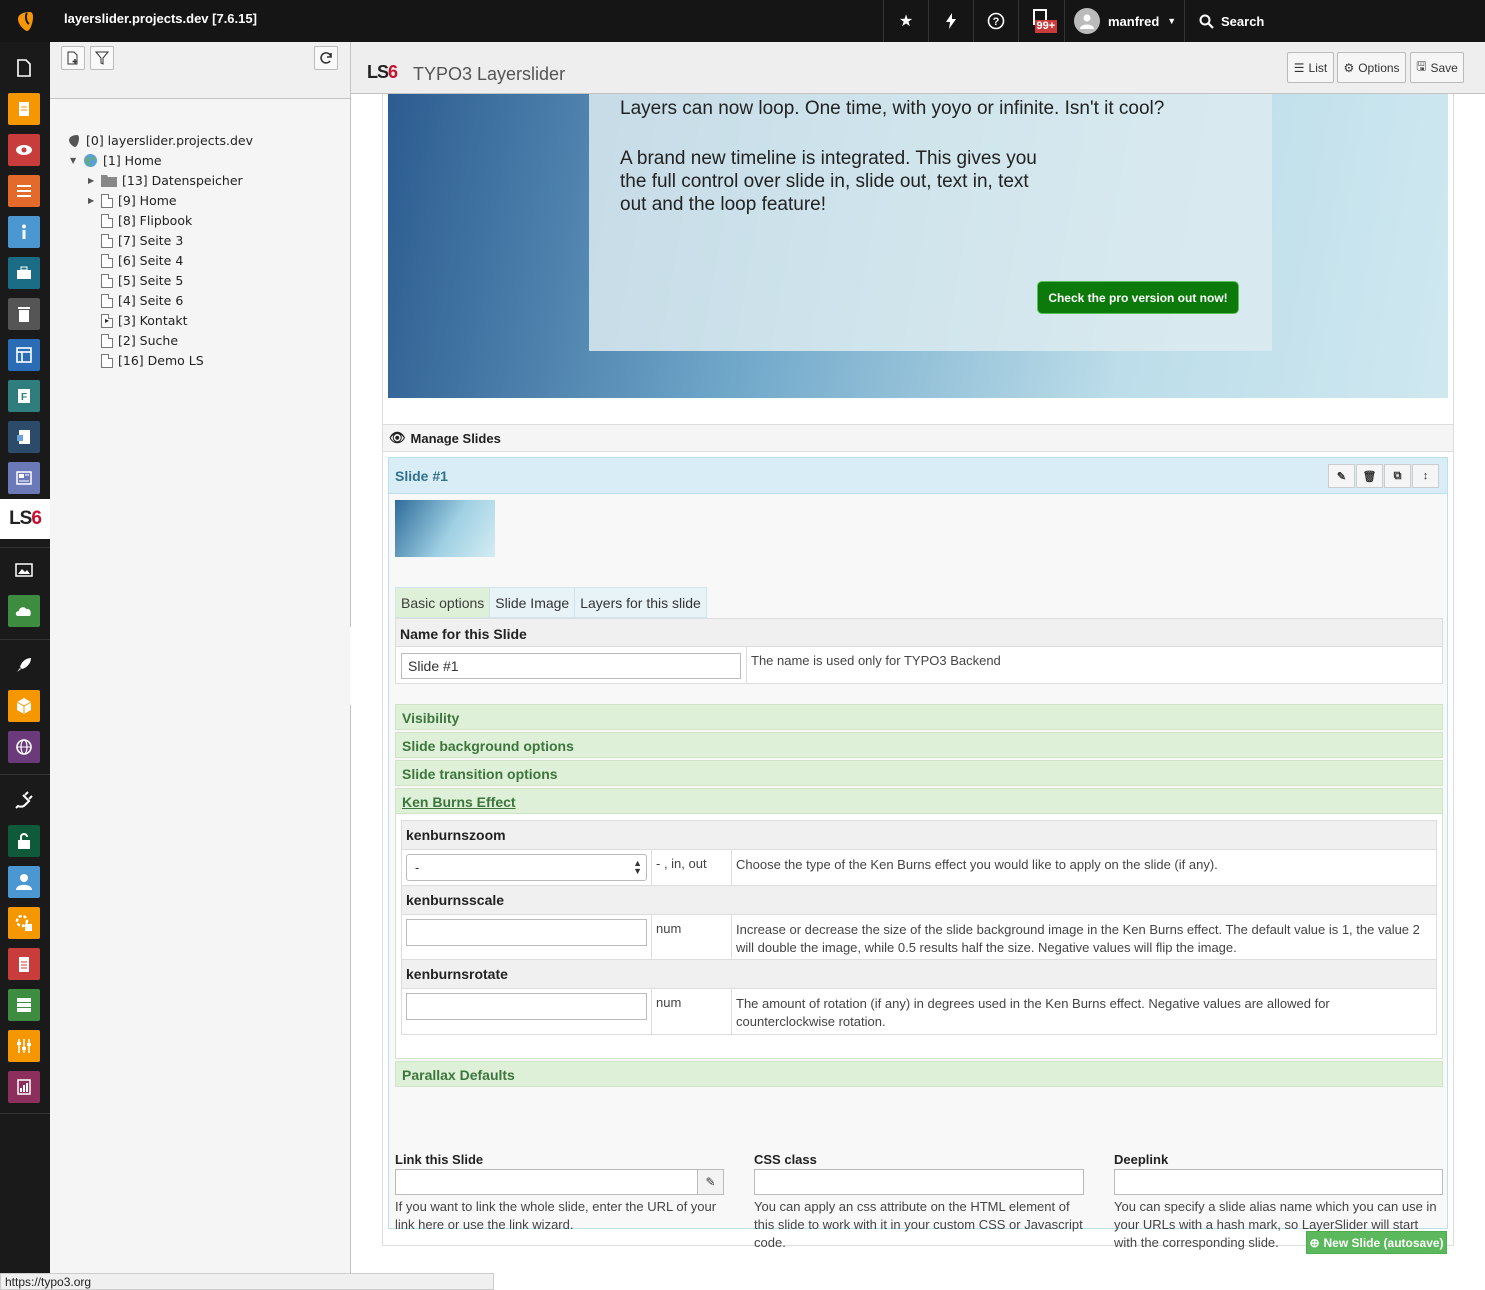  Describe the element at coordinates (445, 528) in the screenshot. I see `slide-thumbnail` at that location.